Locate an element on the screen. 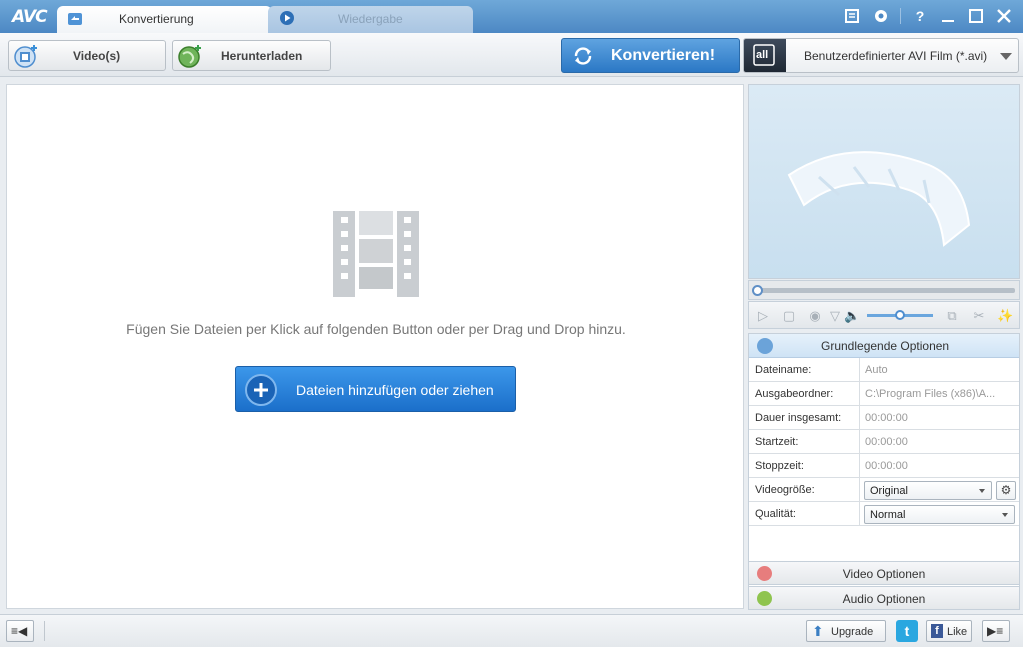  panel-right-icon: ▶≡ is located at coordinates (995, 631).